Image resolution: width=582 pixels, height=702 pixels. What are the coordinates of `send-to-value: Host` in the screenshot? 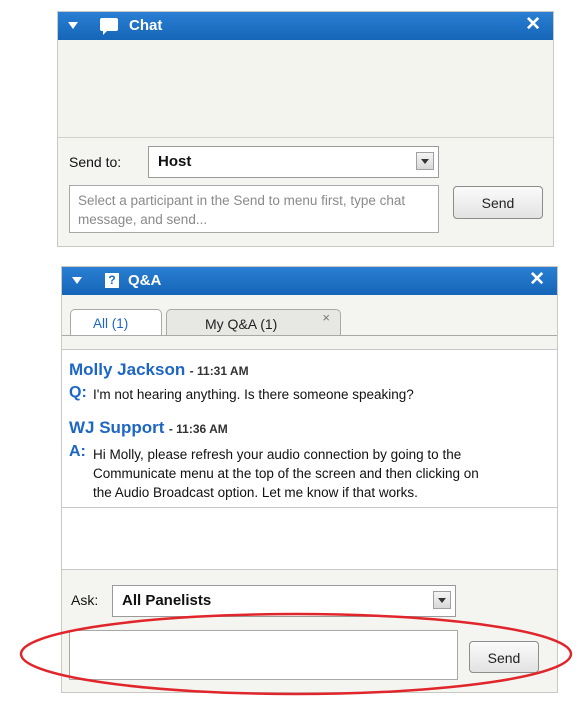 It's located at (175, 161).